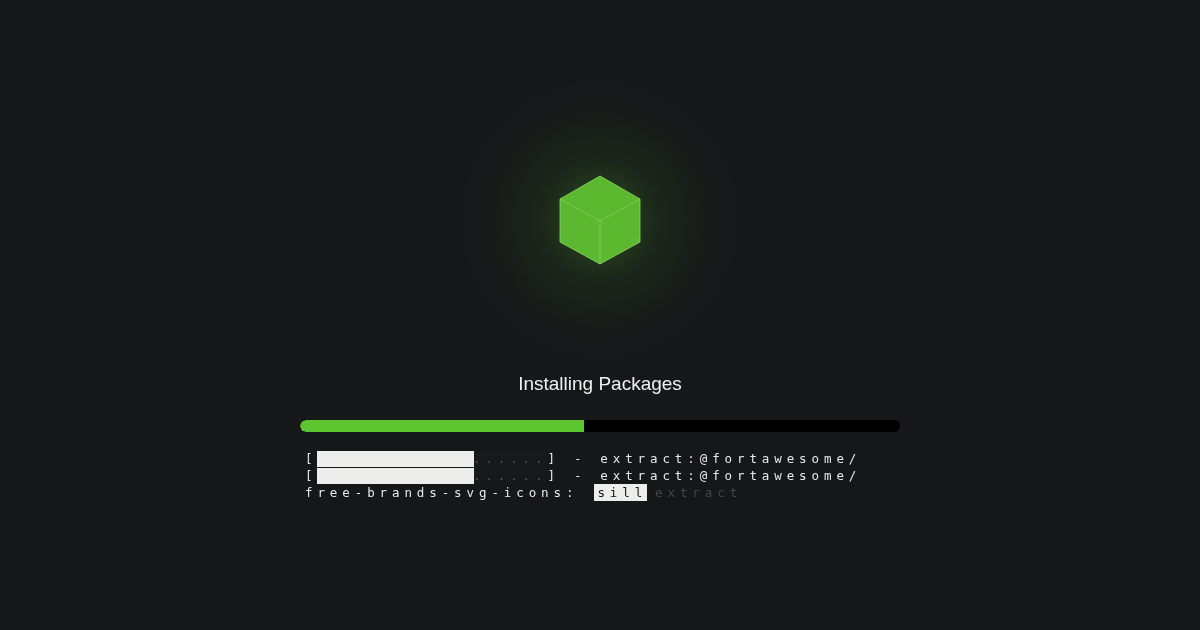  What do you see at coordinates (600, 220) in the screenshot?
I see `cube-icon` at bounding box center [600, 220].